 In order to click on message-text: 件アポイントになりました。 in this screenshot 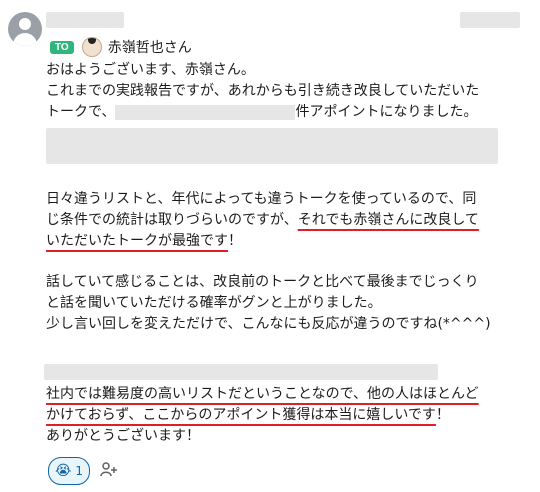, I will do `click(386, 112)`.